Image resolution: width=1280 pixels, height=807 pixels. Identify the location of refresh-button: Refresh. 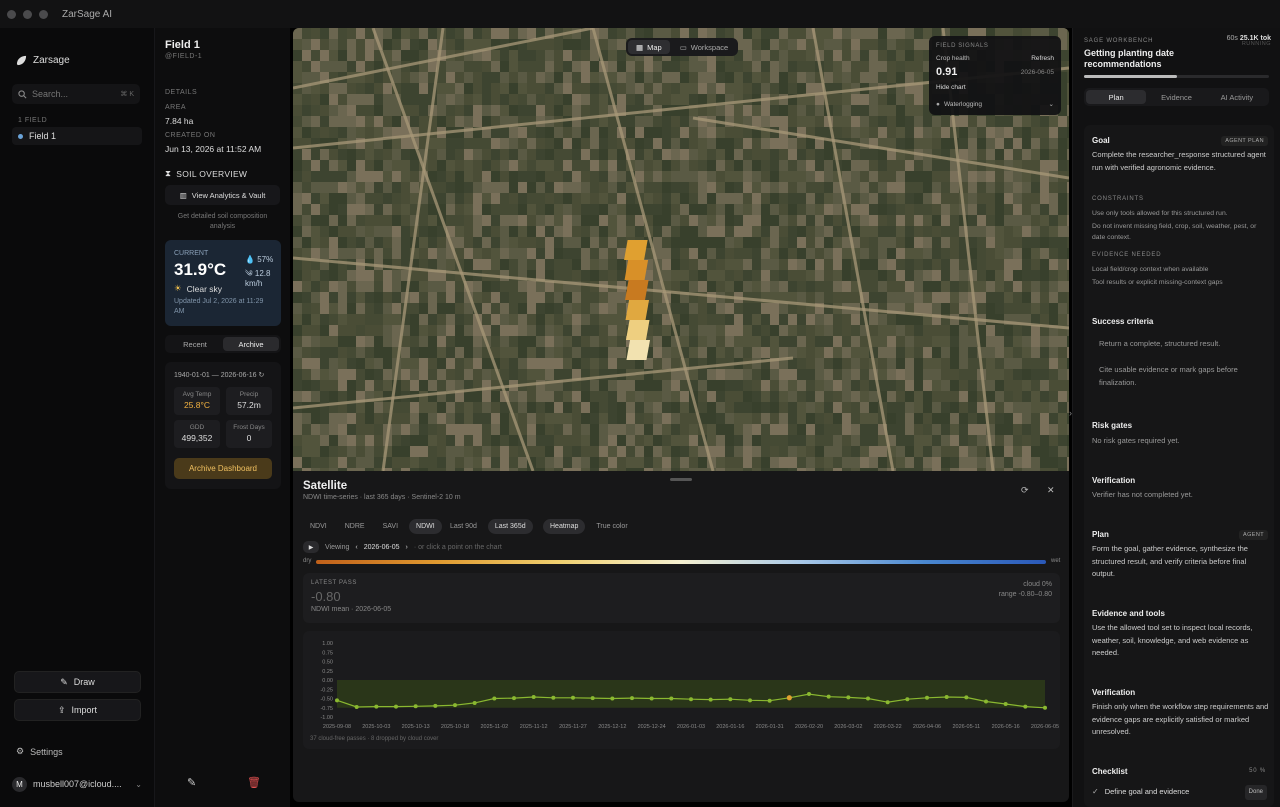
(1042, 58).